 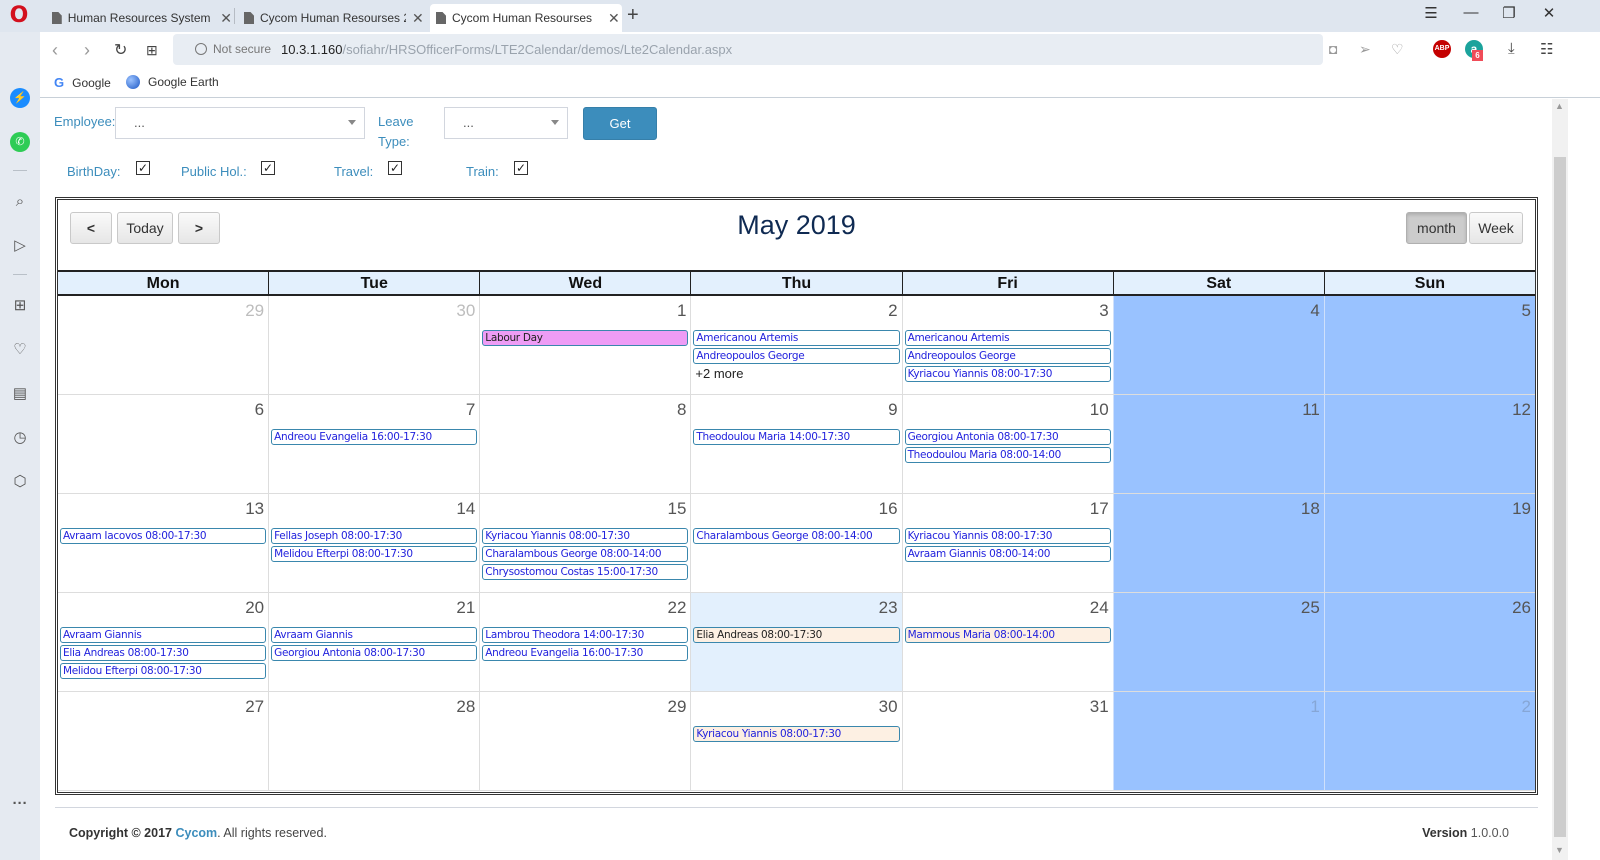 What do you see at coordinates (892, 410) in the screenshot?
I see `day-number: 9` at bounding box center [892, 410].